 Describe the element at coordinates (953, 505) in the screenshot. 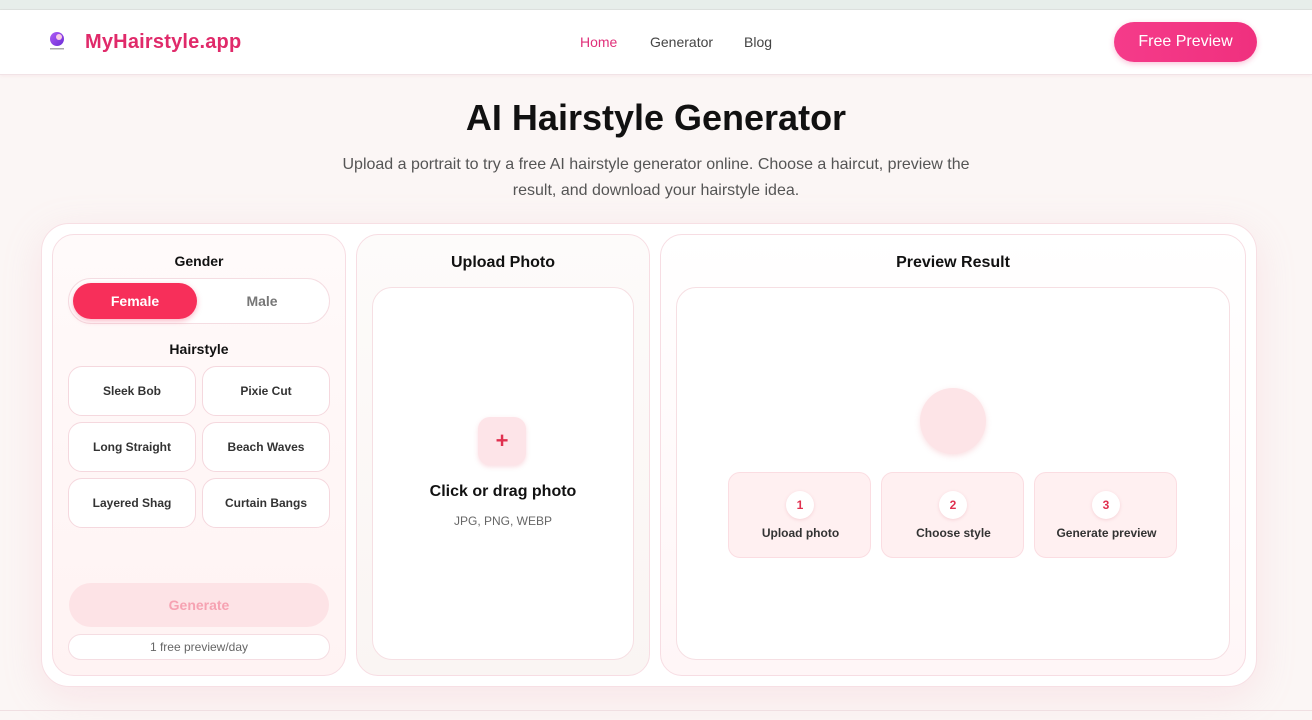

I see `step-number: 2` at that location.